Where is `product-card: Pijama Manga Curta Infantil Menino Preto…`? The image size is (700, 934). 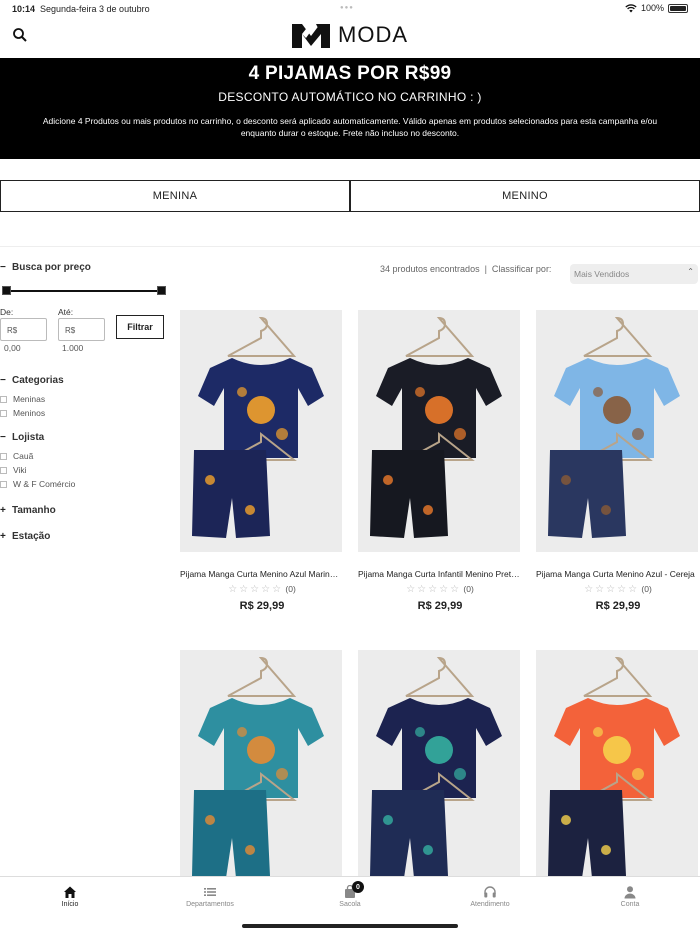
product-card: Pijama Manga Curta Infantil Menino Preto… is located at coordinates (440, 461).